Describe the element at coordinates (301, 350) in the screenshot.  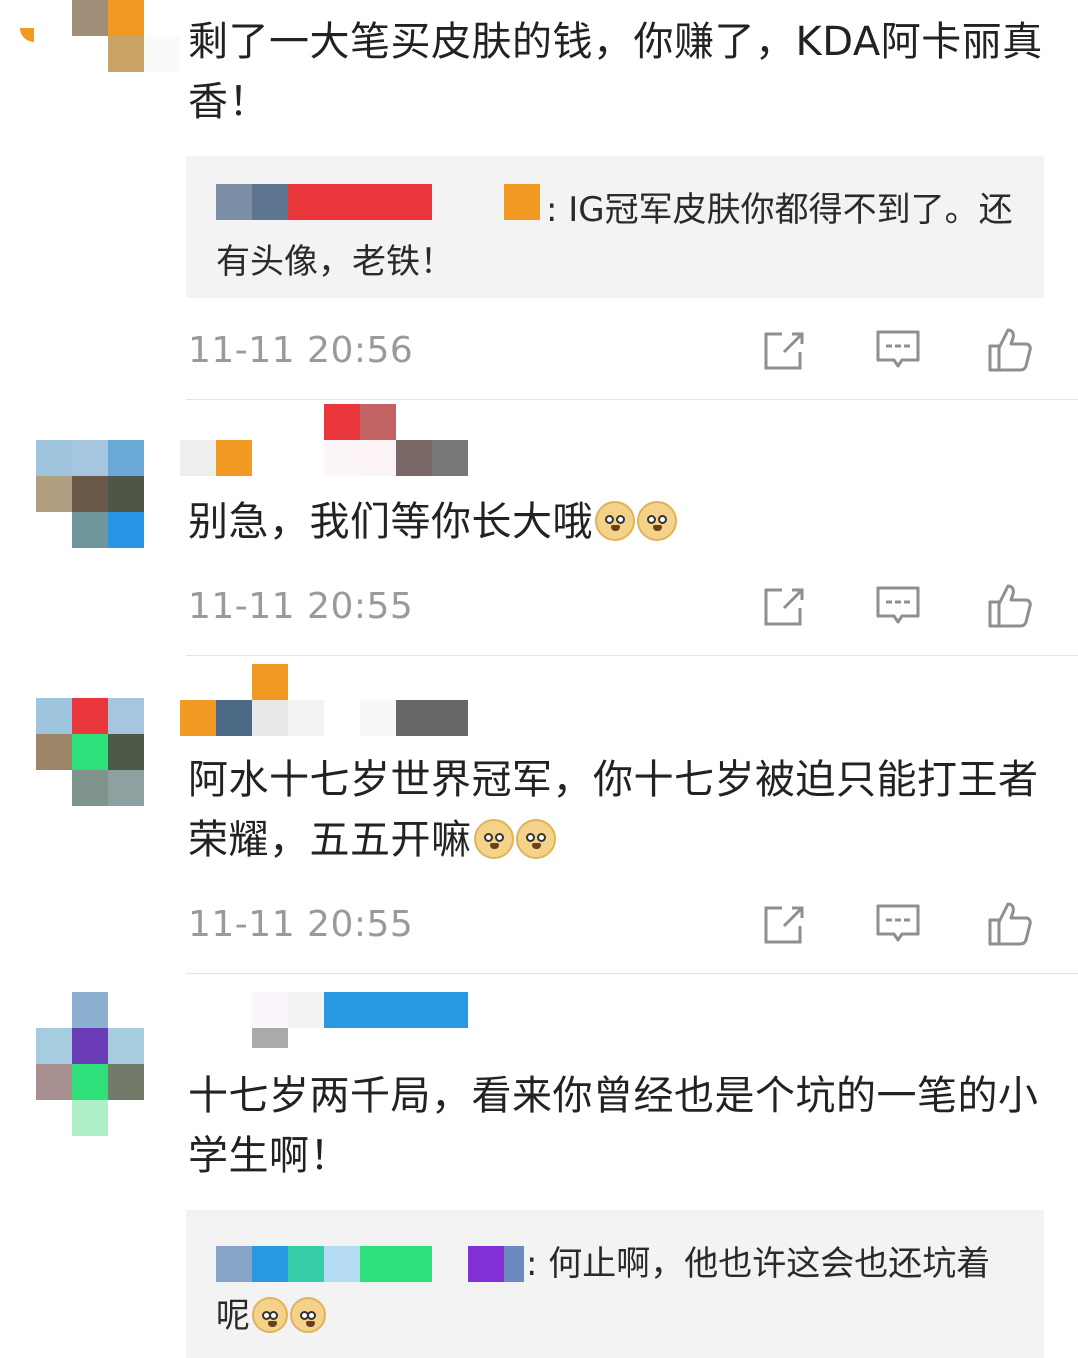
I see `timestamp: 11-11 20:56` at that location.